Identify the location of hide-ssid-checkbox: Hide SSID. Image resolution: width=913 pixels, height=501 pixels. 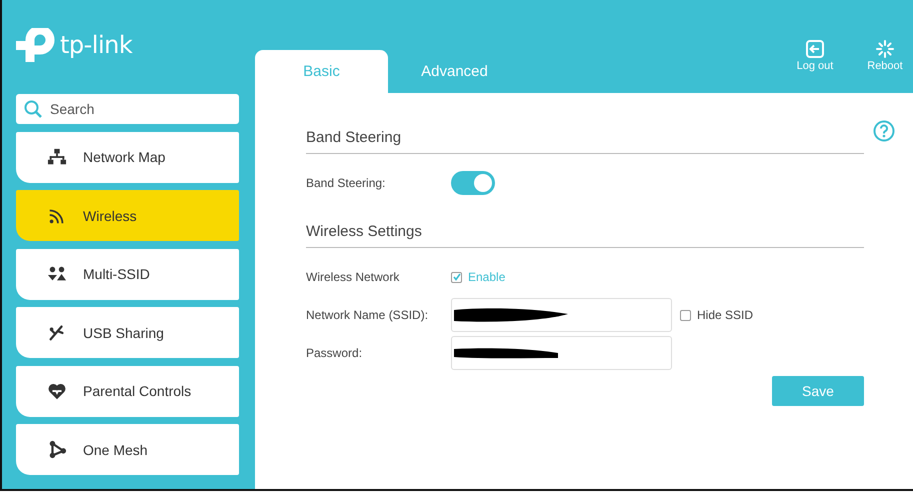
(717, 315).